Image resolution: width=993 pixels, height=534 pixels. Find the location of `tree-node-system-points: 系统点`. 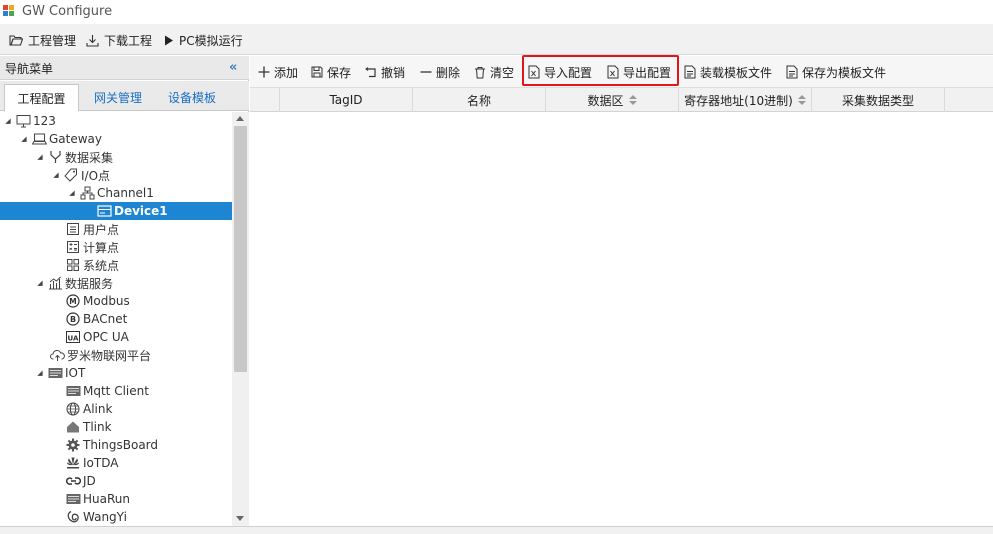

tree-node-system-points: 系统点 is located at coordinates (116, 265).